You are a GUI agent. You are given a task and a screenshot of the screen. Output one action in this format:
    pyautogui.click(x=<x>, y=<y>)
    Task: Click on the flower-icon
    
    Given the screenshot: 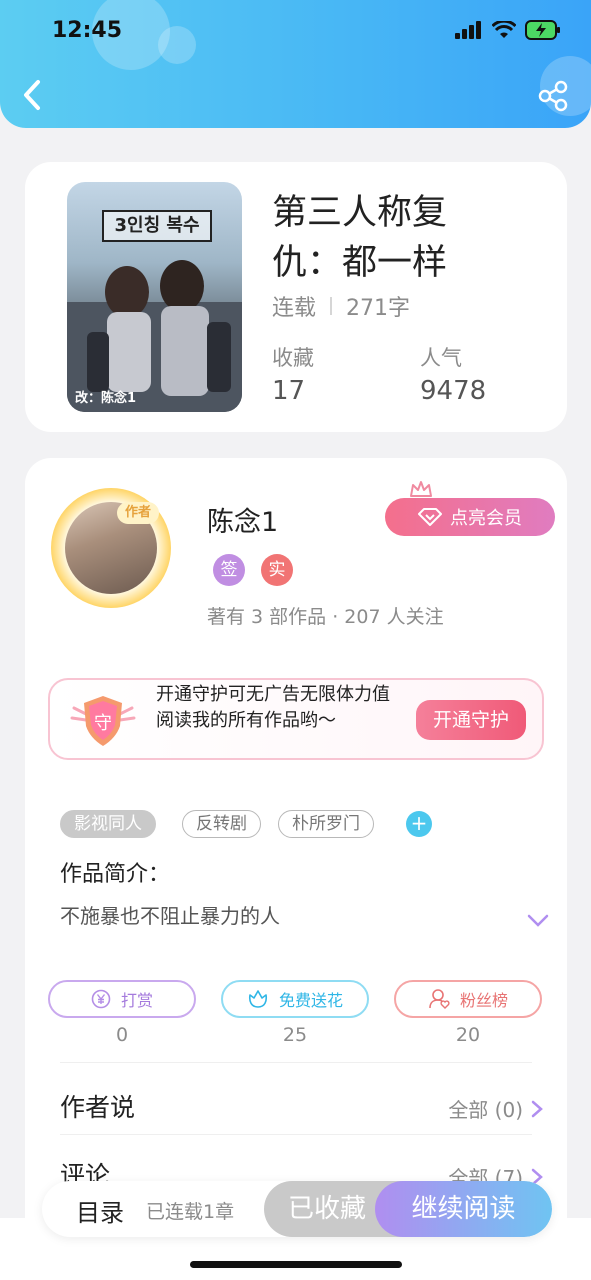 What is the action you would take?
    pyautogui.click(x=258, y=999)
    